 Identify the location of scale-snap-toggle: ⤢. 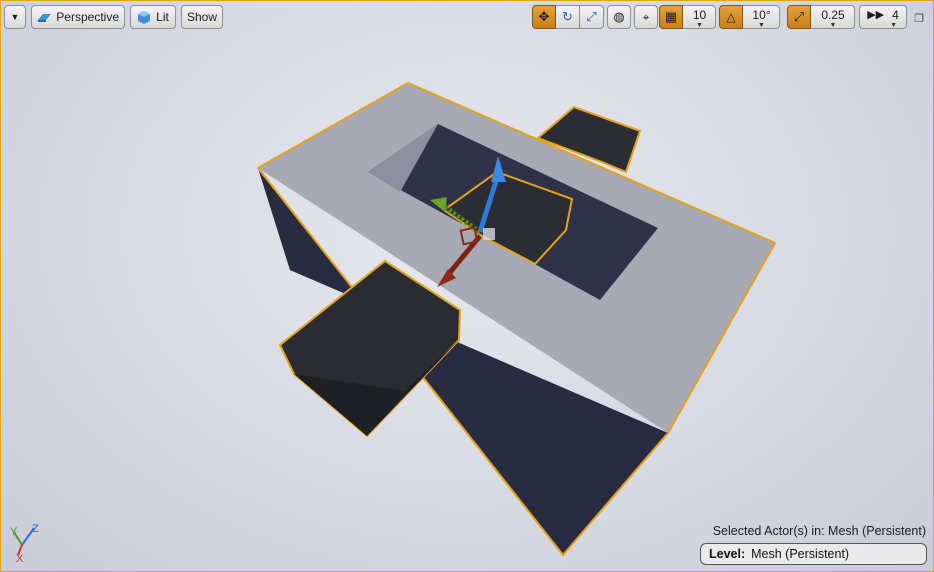
(799, 17).